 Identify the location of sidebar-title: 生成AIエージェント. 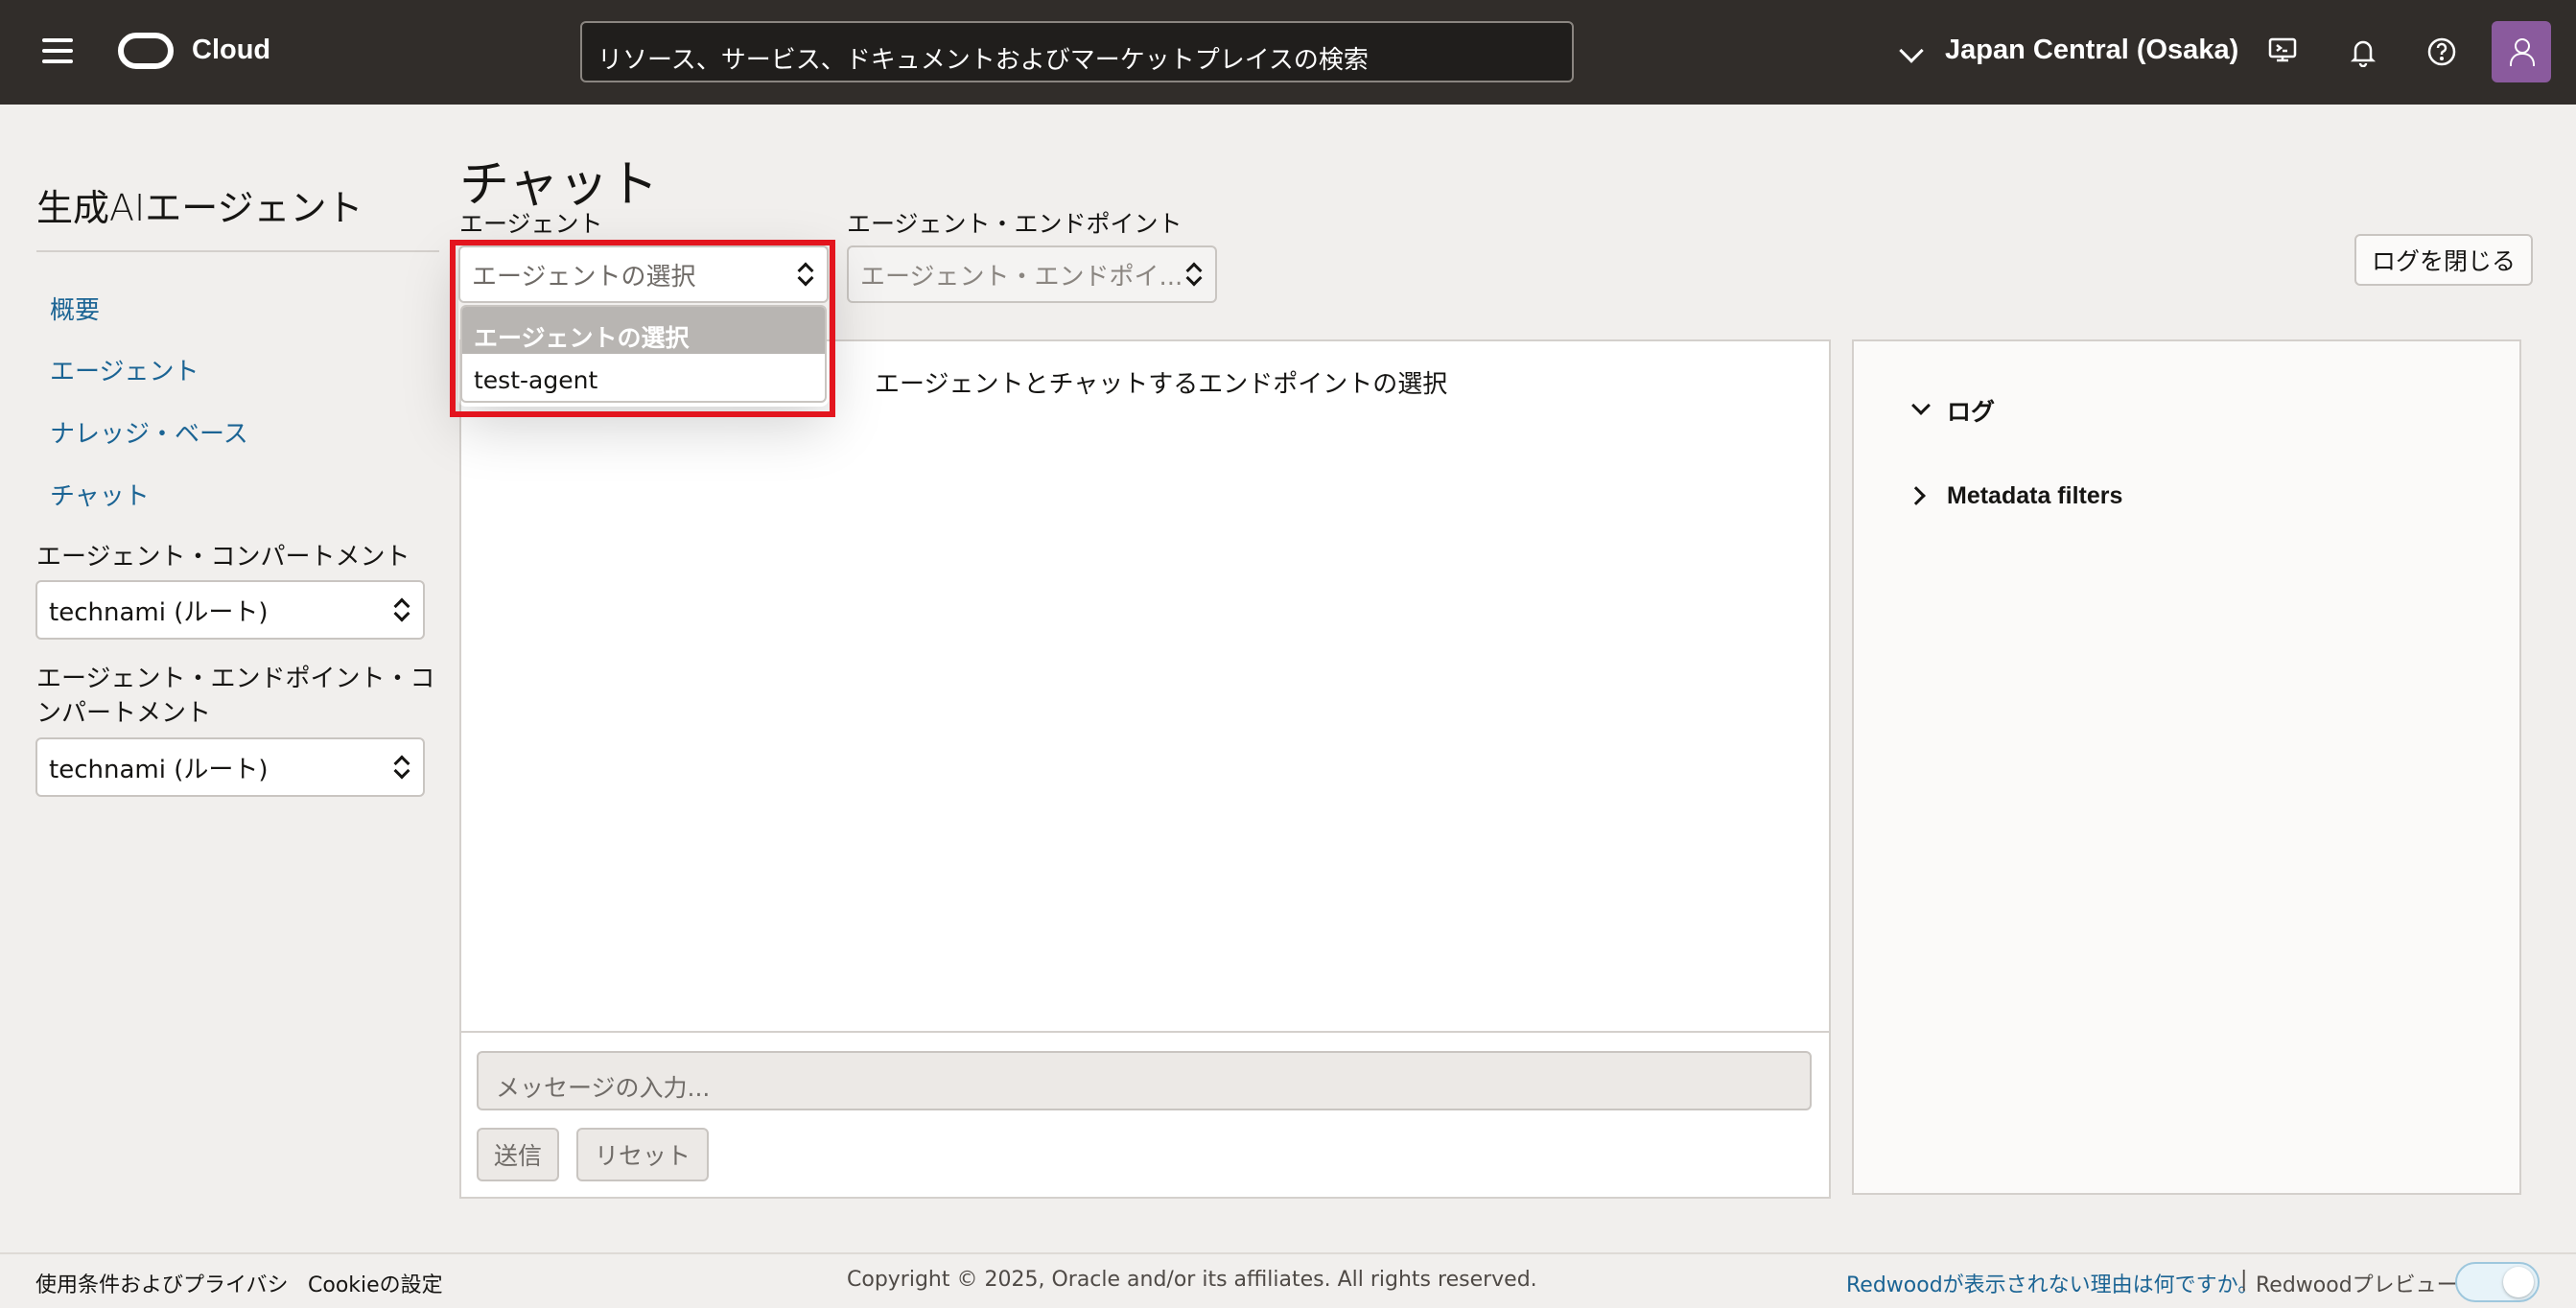
(199, 208).